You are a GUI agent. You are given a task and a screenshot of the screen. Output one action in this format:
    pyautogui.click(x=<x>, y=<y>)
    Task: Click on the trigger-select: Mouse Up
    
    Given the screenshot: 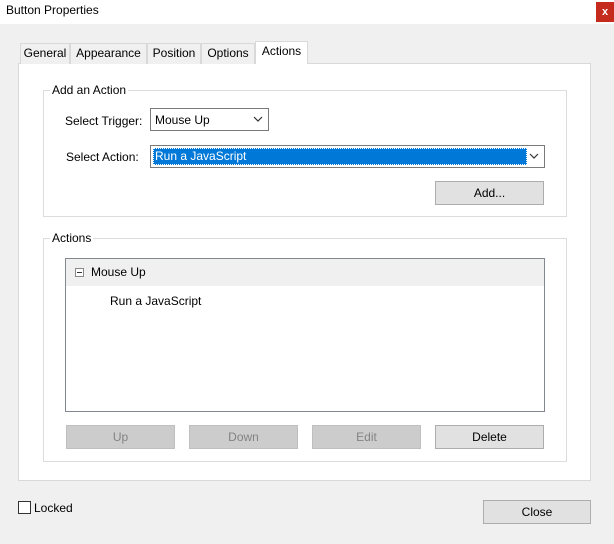 What is the action you would take?
    pyautogui.click(x=209, y=119)
    